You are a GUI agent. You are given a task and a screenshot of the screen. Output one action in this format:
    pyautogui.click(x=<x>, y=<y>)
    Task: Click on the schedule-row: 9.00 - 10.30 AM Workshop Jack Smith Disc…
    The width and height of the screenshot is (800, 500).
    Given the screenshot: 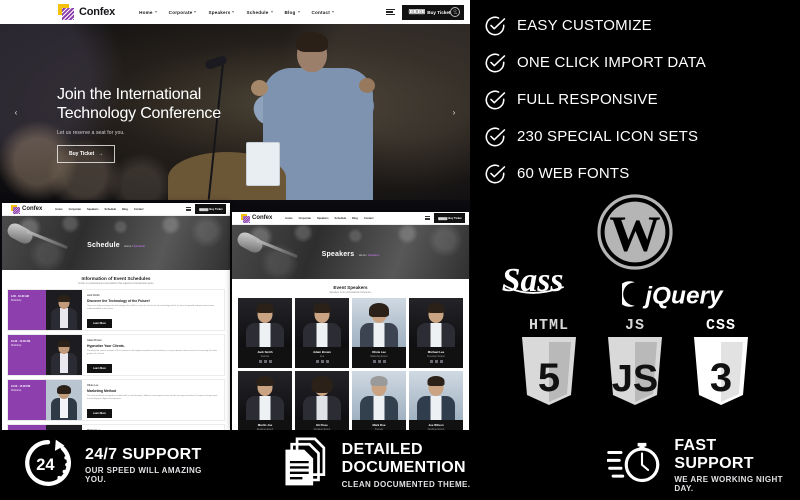 What is the action you would take?
    pyautogui.click(x=116, y=310)
    